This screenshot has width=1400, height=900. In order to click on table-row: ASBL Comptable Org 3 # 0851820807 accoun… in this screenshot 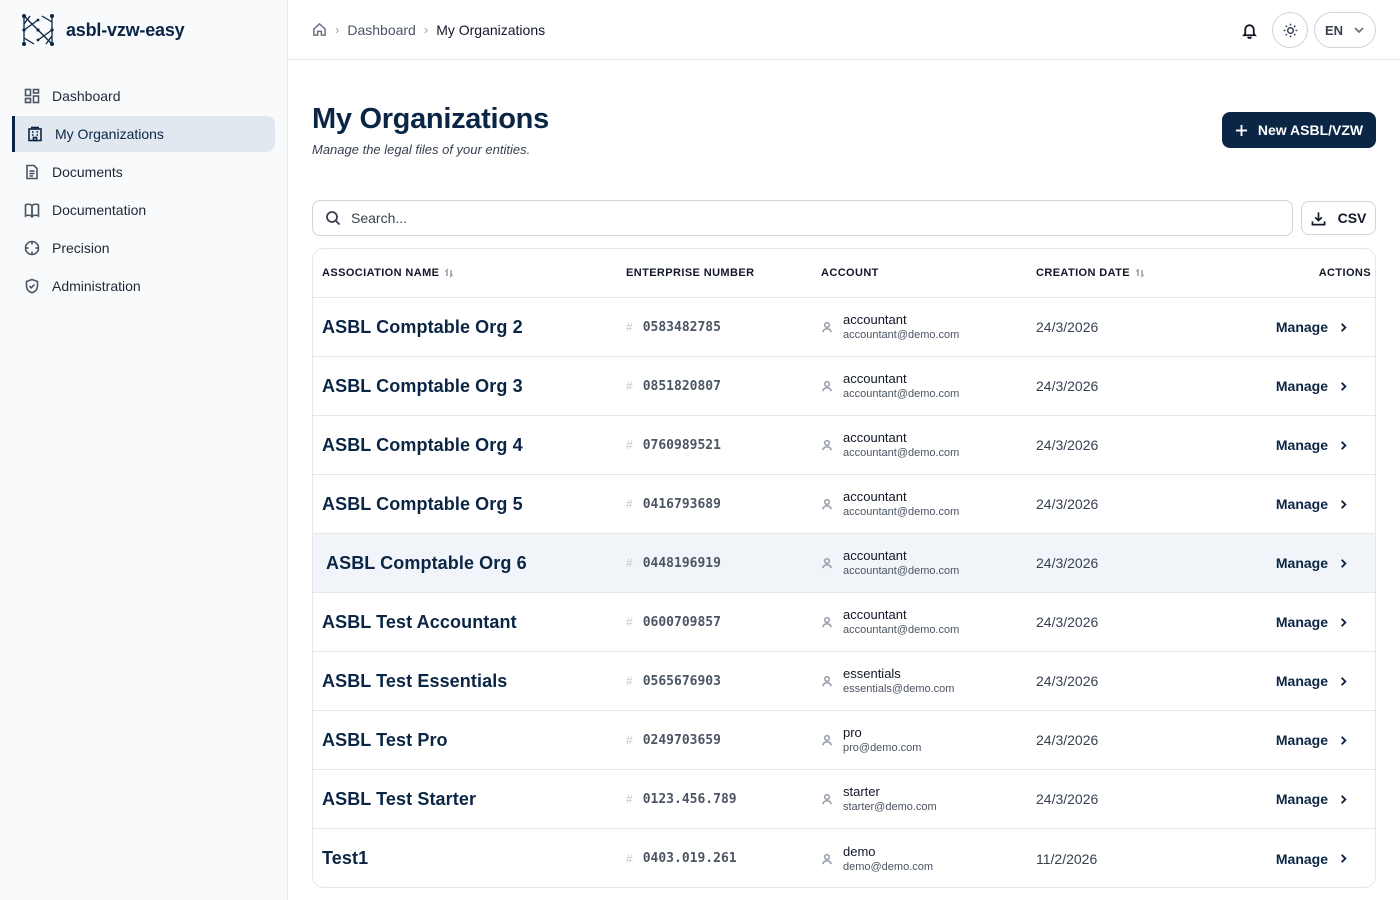, I will do `click(844, 386)`.